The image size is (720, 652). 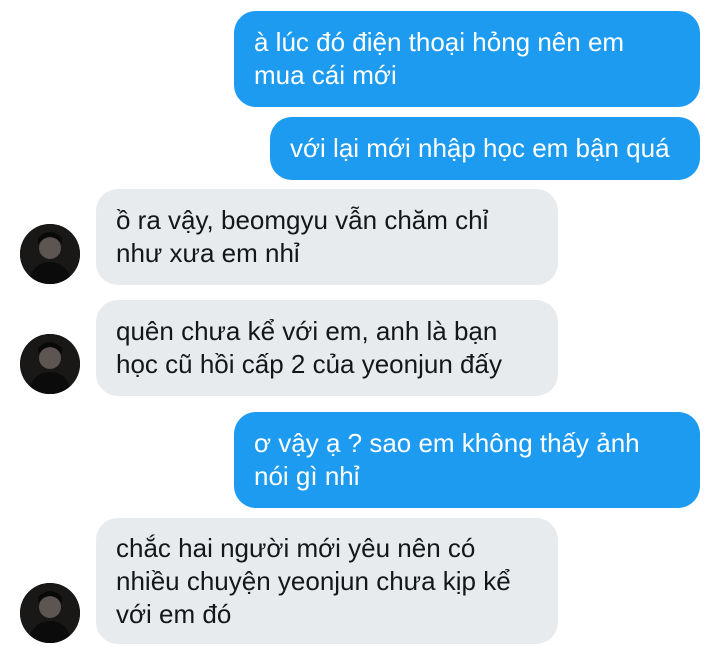 What do you see at coordinates (485, 148) in the screenshot?
I see `message-bubble-outgoing: với lại mới nhập học em bận quá` at bounding box center [485, 148].